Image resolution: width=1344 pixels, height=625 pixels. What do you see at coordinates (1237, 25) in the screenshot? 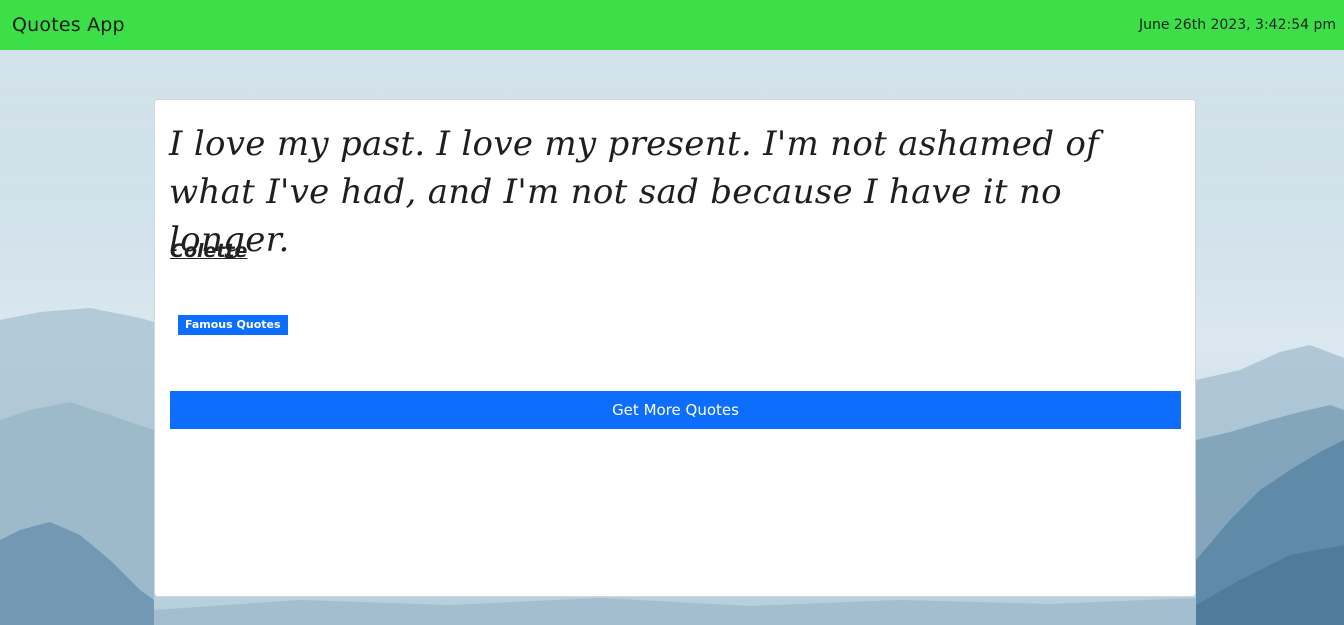
I see `current-datetime: June 26th 2023, 3:42:54 pm` at bounding box center [1237, 25].